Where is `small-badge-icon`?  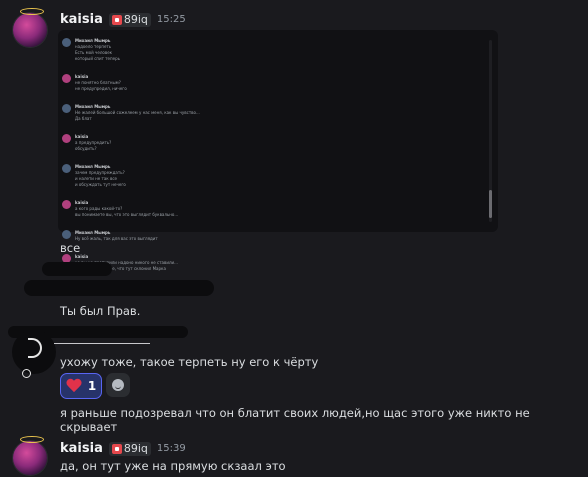 small-badge-icon is located at coordinates (26, 373).